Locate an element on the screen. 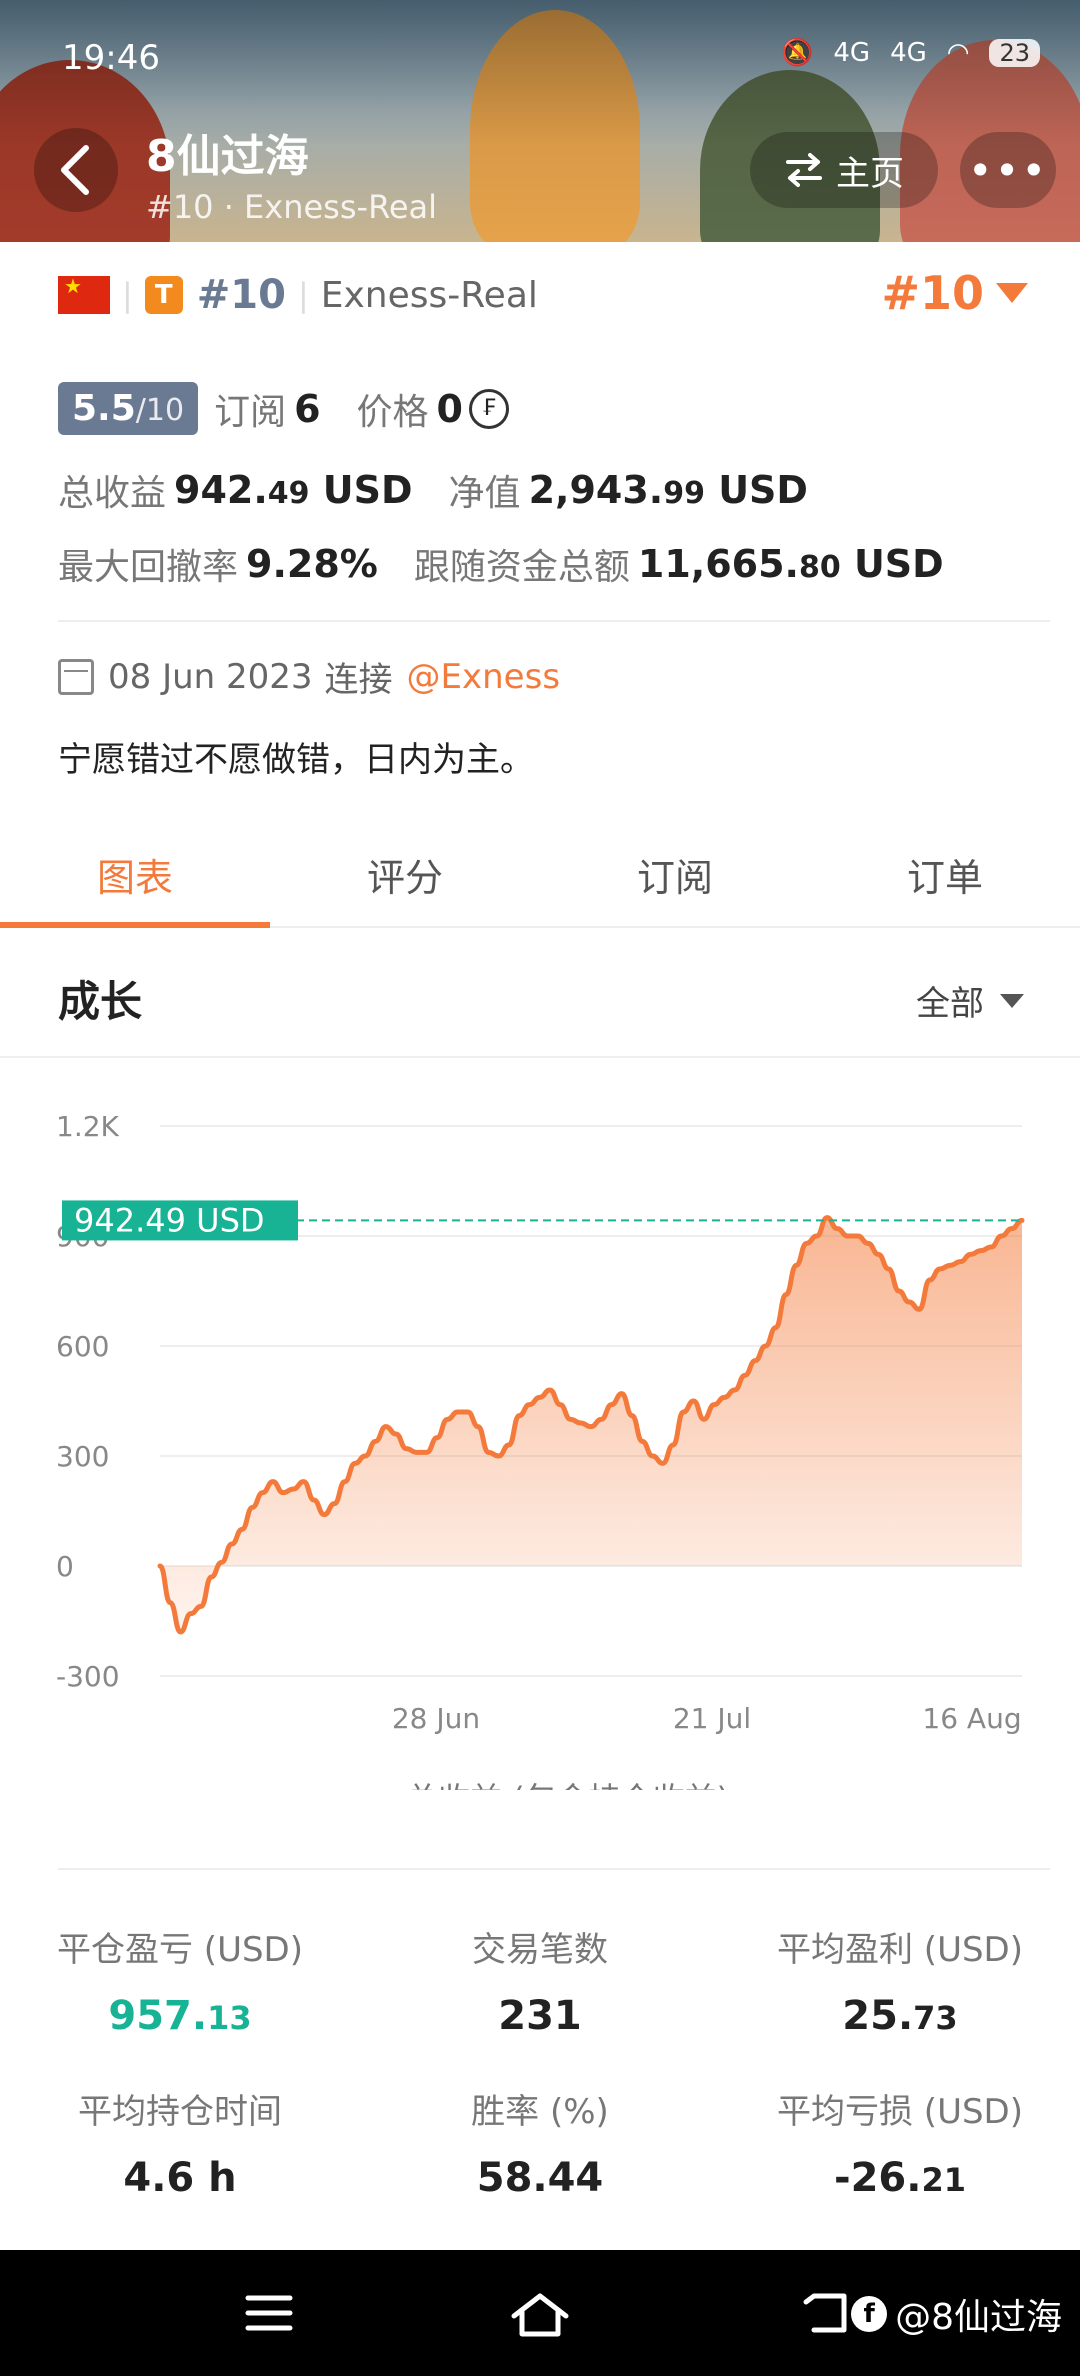 This screenshot has height=2376, width=1080. score-suffix: /10 is located at coordinates (160, 410).